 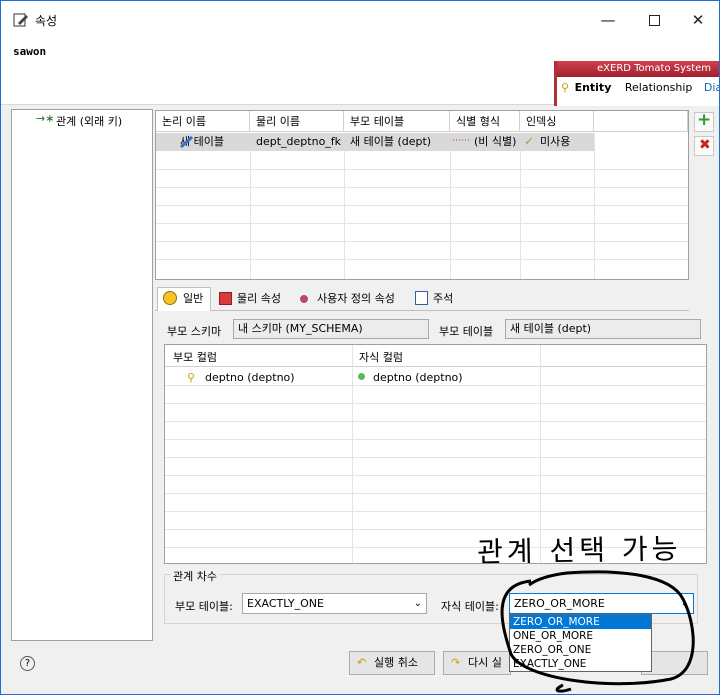 What do you see at coordinates (456, 662) in the screenshot?
I see `redo-icon: ↷` at bounding box center [456, 662].